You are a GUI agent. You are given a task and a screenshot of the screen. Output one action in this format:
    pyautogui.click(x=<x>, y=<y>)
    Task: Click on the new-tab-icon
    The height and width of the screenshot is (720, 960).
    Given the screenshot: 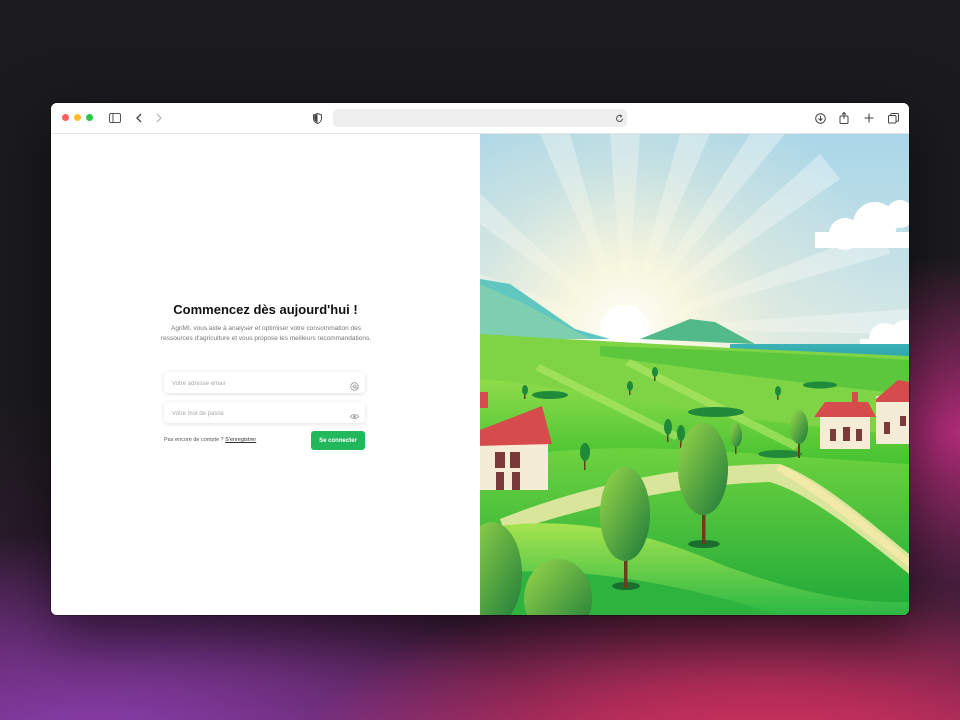 What is the action you would take?
    pyautogui.click(x=869, y=118)
    